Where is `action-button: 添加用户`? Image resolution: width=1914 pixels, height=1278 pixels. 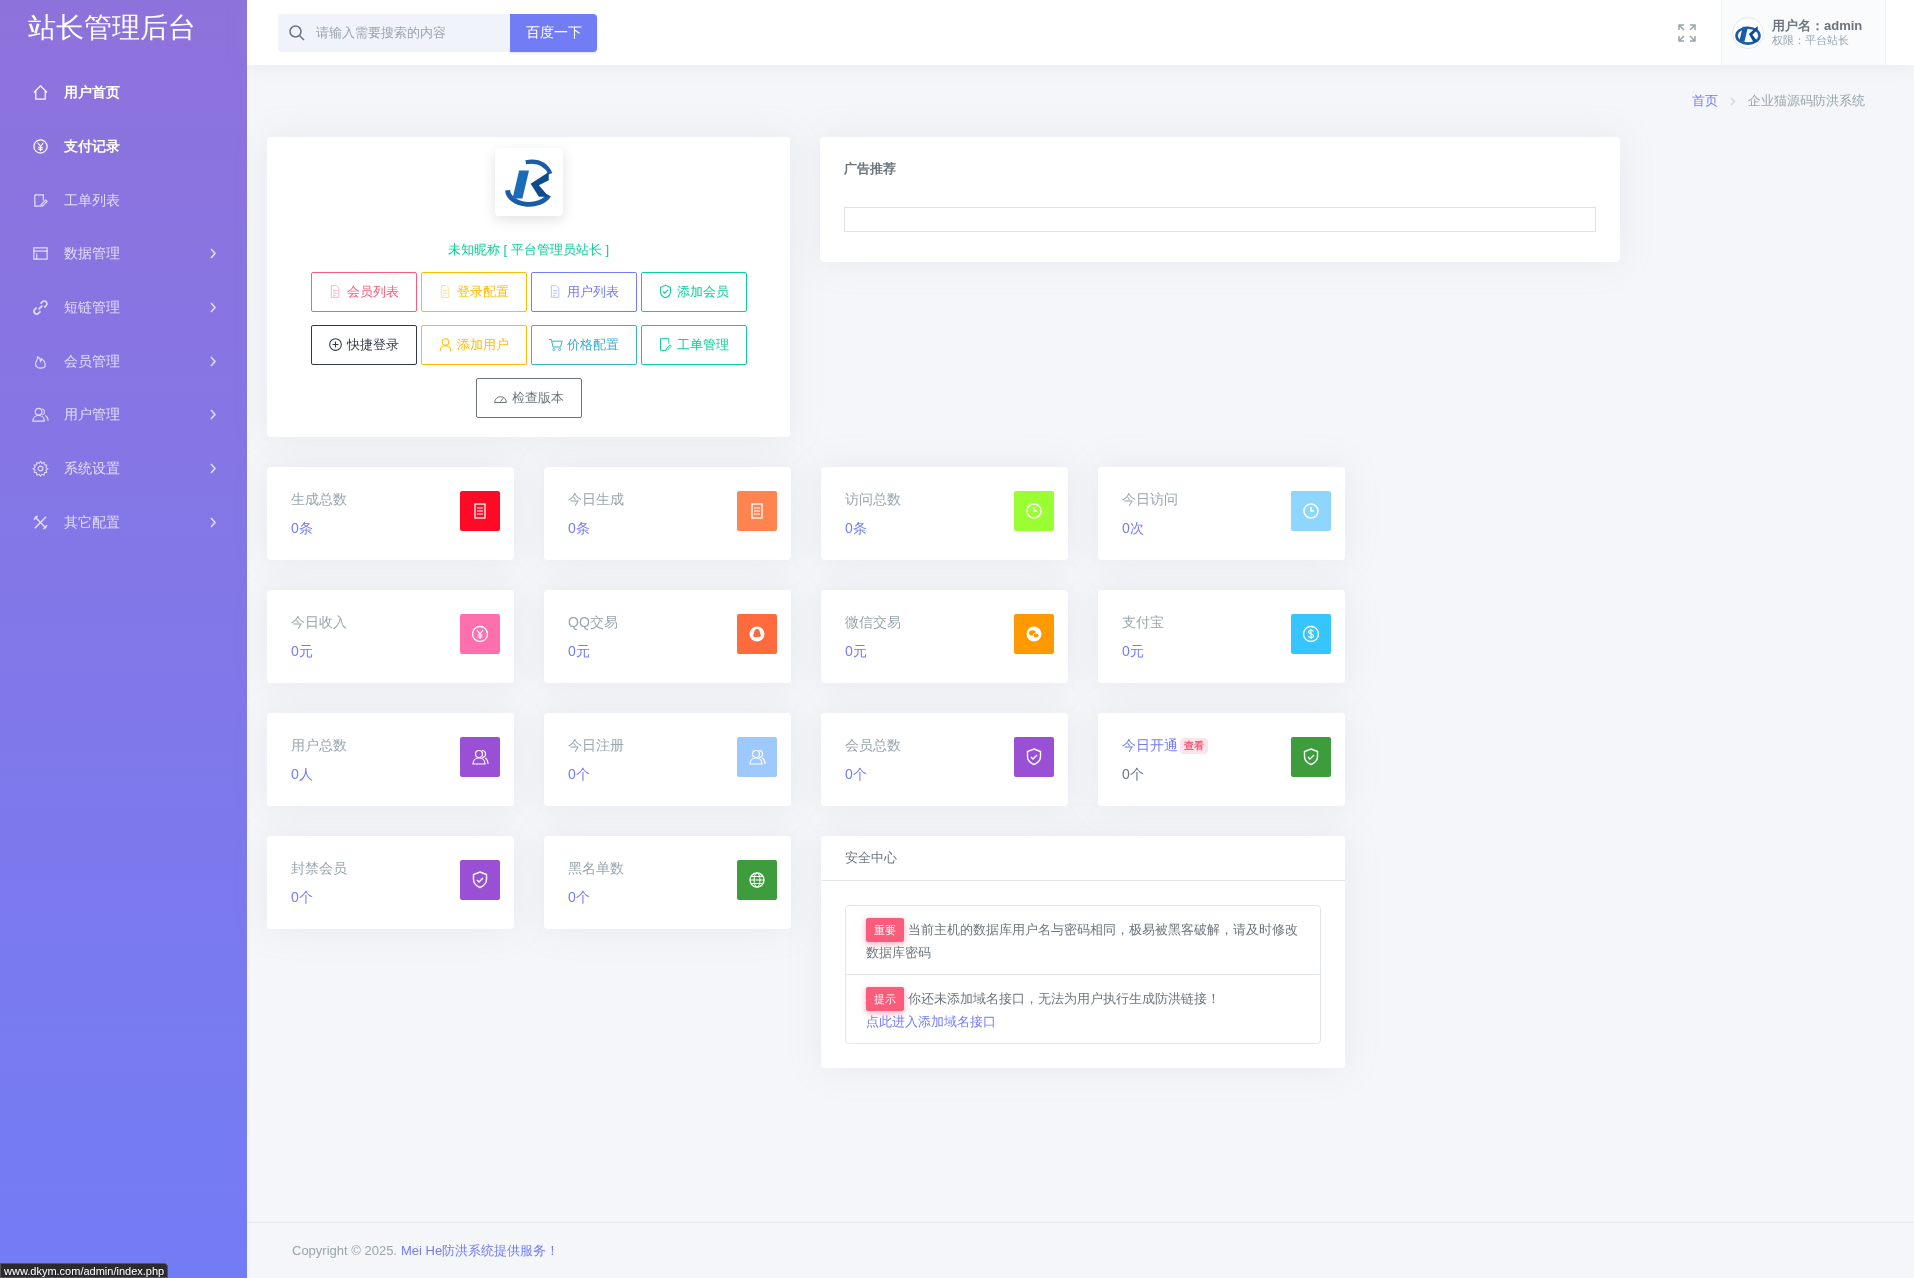
action-button: 添加用户 is located at coordinates (473, 344).